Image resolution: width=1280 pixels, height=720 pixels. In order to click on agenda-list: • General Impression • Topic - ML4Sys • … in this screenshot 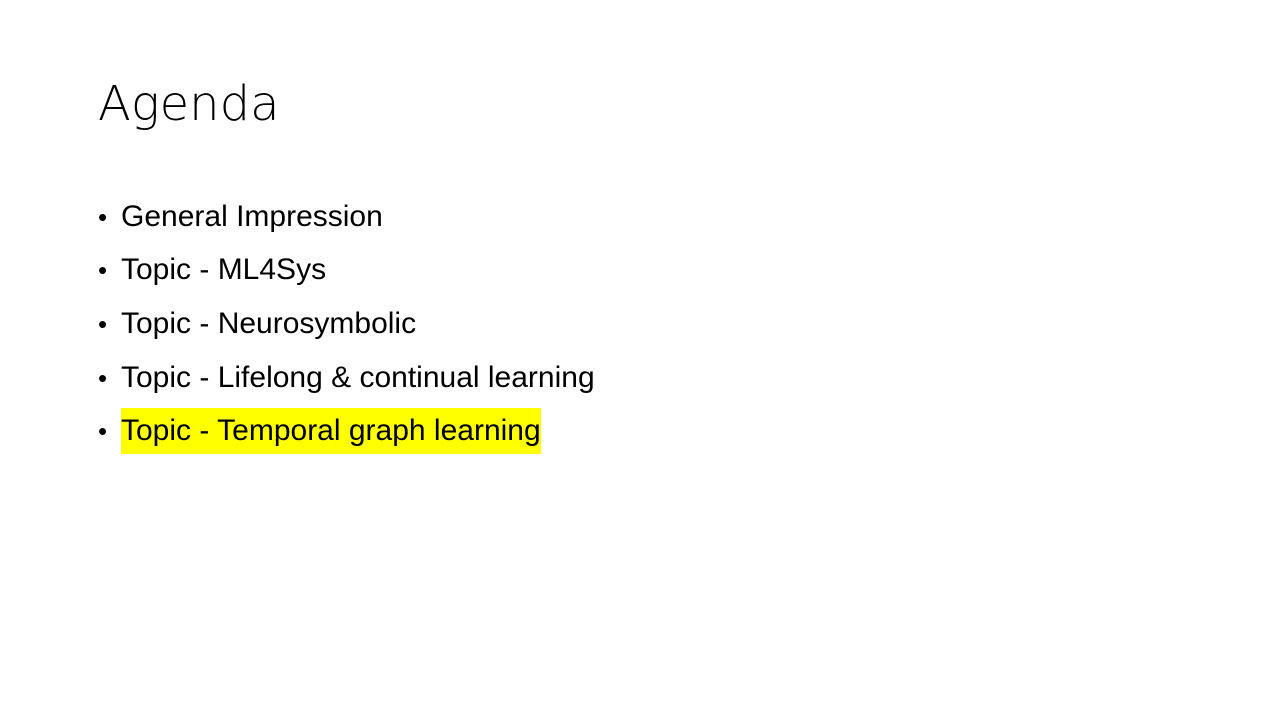, I will do `click(346, 324)`.